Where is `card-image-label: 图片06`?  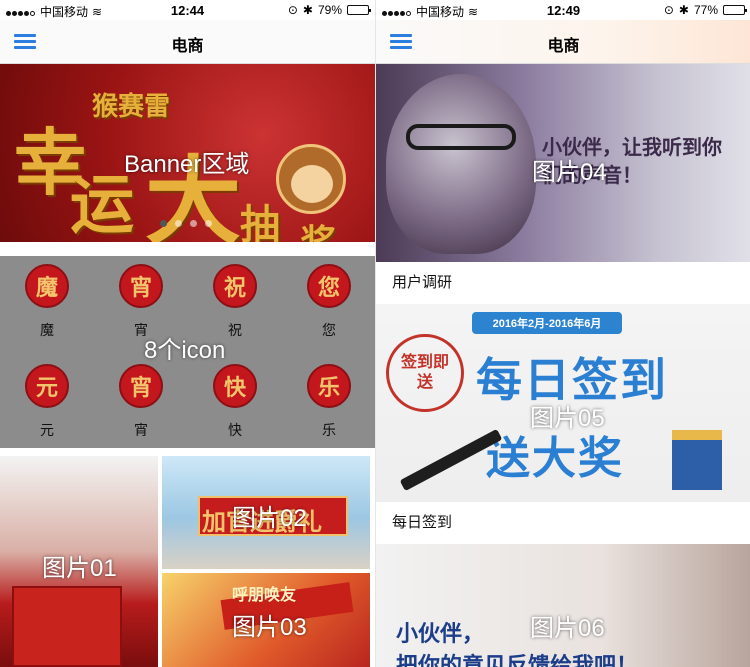
card-image-label: 图片06 is located at coordinates (567, 628).